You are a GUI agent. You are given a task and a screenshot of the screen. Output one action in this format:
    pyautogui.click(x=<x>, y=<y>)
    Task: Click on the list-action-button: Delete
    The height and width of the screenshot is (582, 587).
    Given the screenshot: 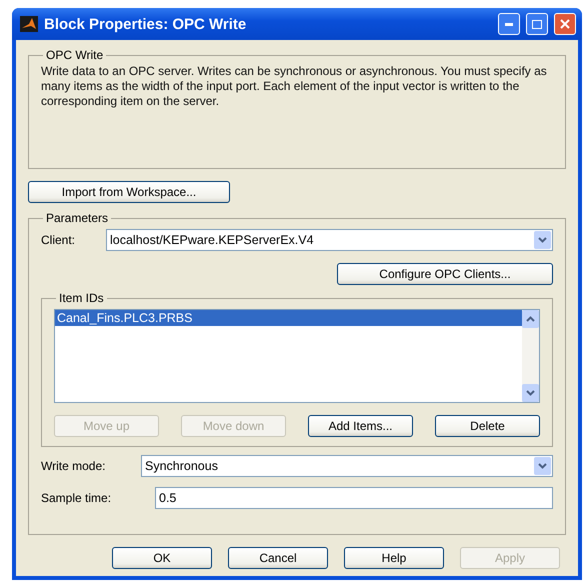 What is the action you would take?
    pyautogui.click(x=487, y=426)
    